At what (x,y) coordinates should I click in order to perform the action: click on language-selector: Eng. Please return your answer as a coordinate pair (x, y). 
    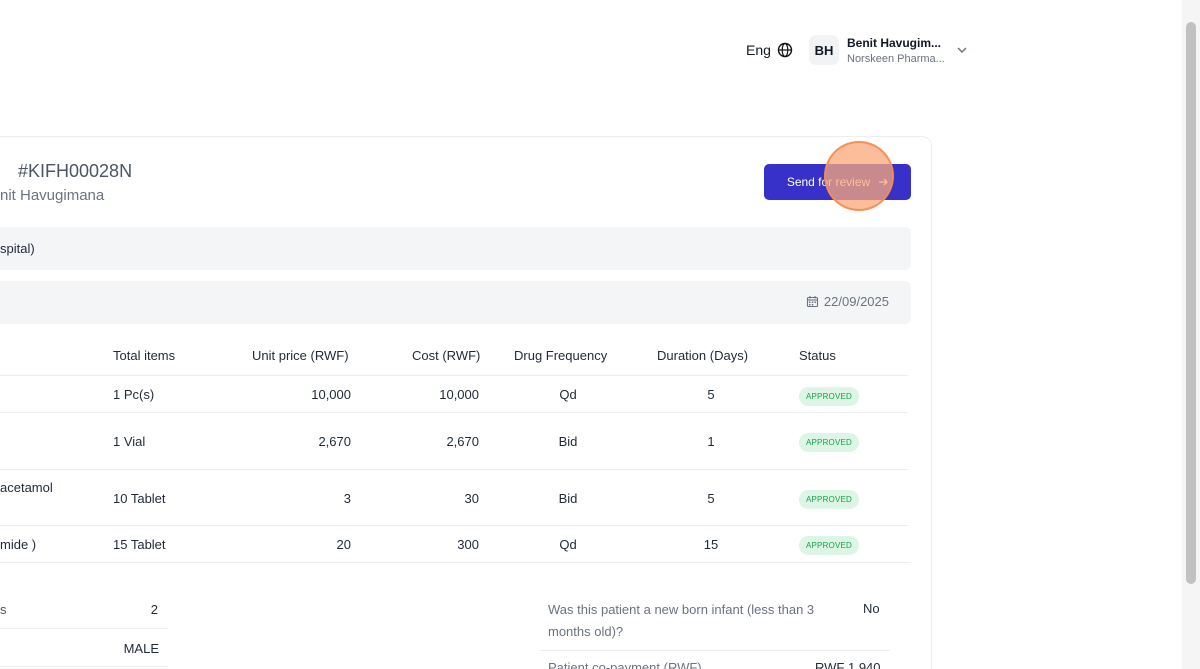
    Looking at the image, I should click on (769, 50).